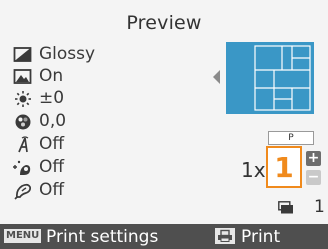 Image resolution: width=328 pixels, height=249 pixels. Describe the element at coordinates (53, 121) in the screenshot. I see `setting-value: 0,0` at that location.